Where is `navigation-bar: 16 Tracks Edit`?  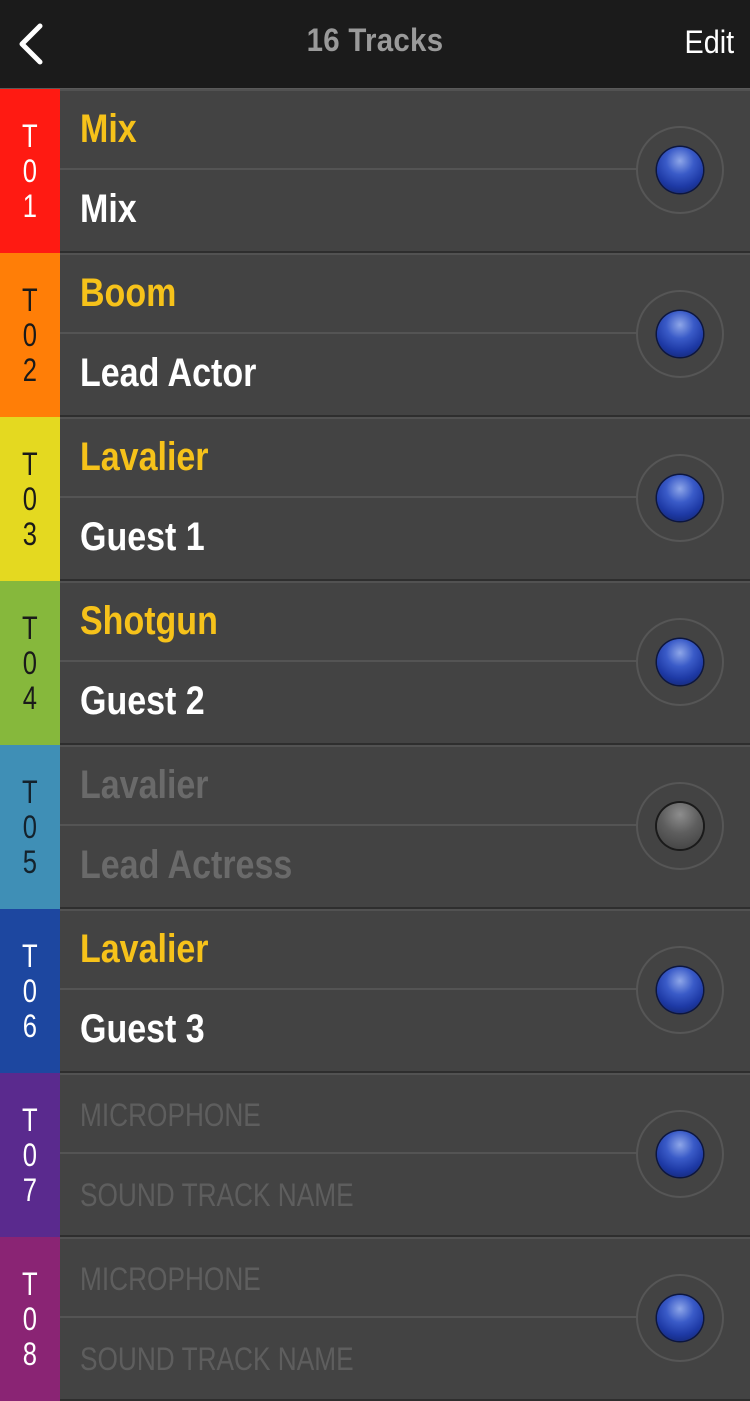
navigation-bar: 16 Tracks Edit is located at coordinates (375, 44).